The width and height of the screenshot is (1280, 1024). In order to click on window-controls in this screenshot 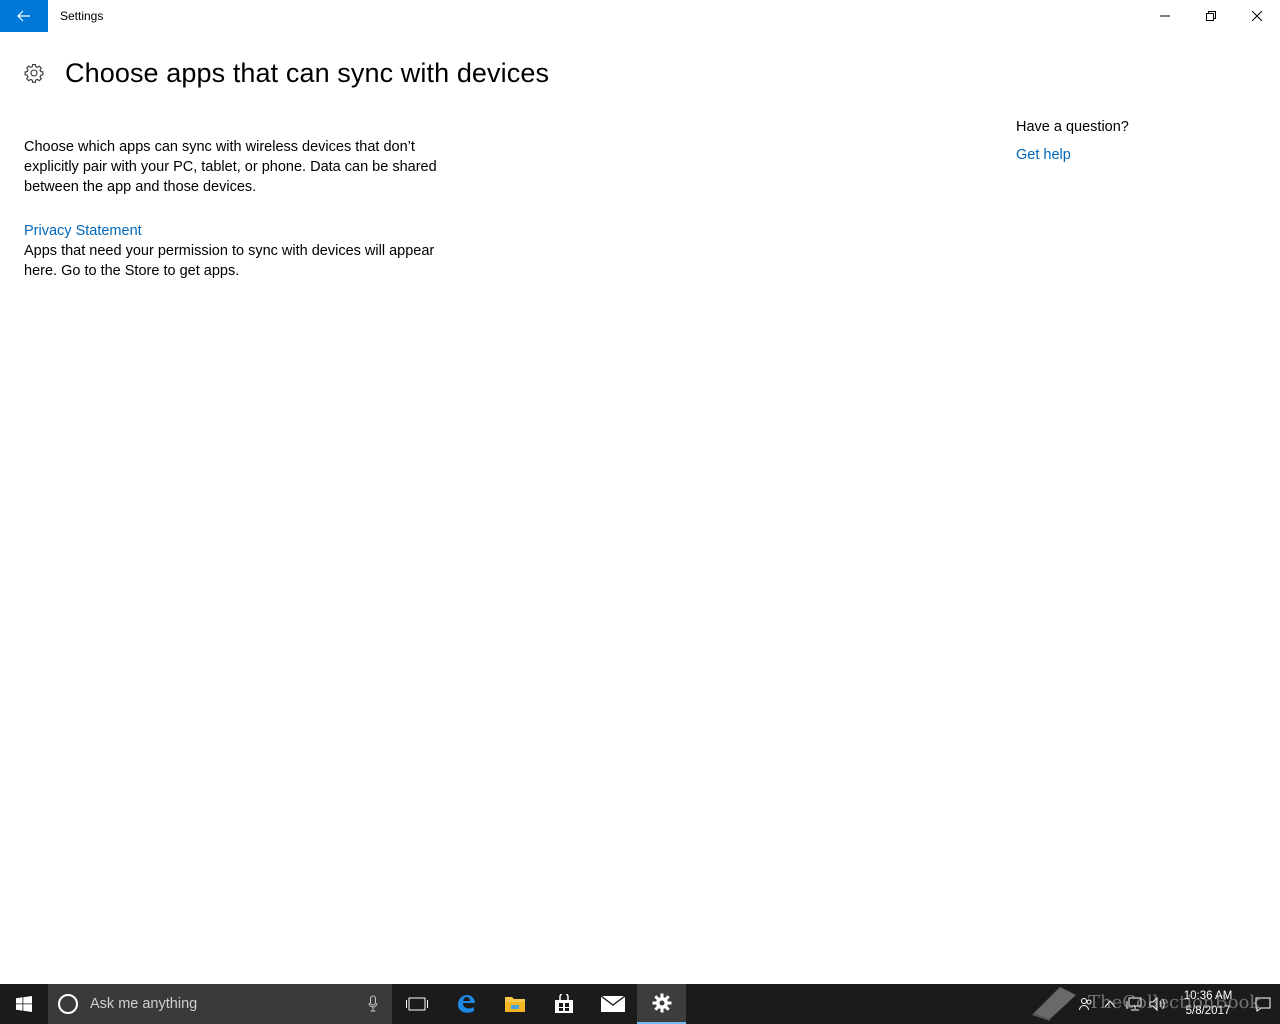, I will do `click(1211, 16)`.